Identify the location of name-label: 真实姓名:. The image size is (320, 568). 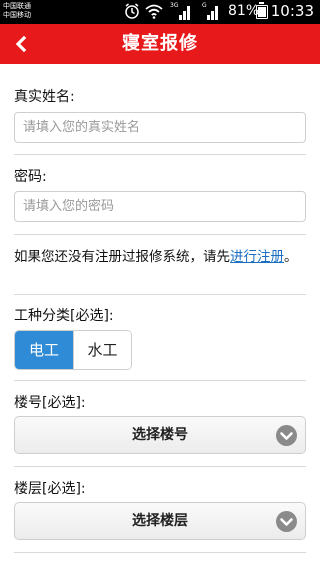
(44, 97).